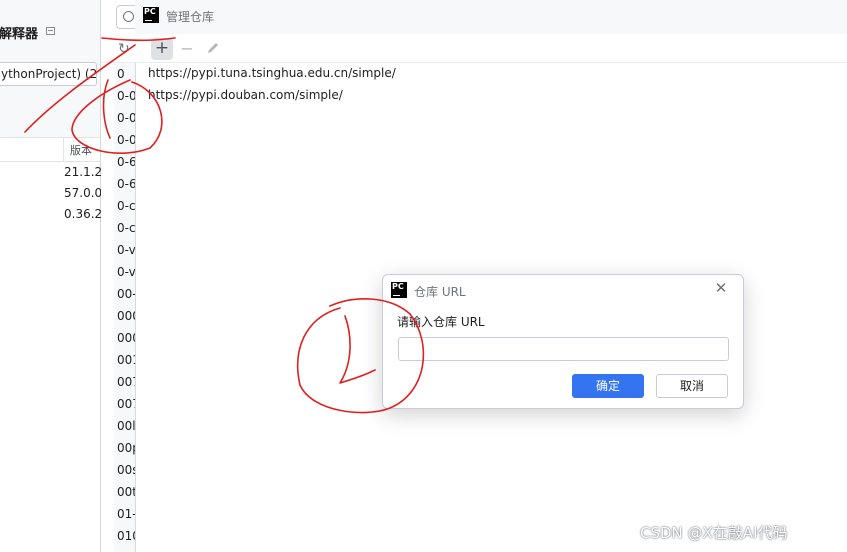  What do you see at coordinates (124, 492) in the screenshot?
I see `list-item: 00t` at bounding box center [124, 492].